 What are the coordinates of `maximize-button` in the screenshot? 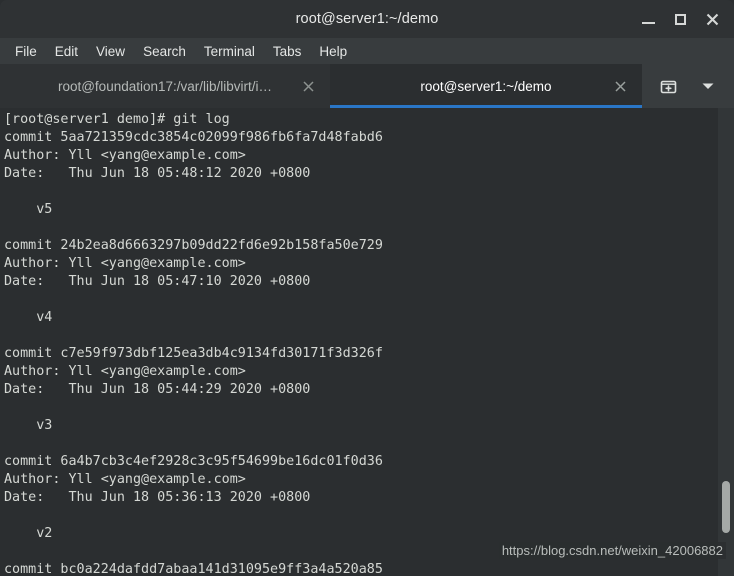 It's located at (680, 19).